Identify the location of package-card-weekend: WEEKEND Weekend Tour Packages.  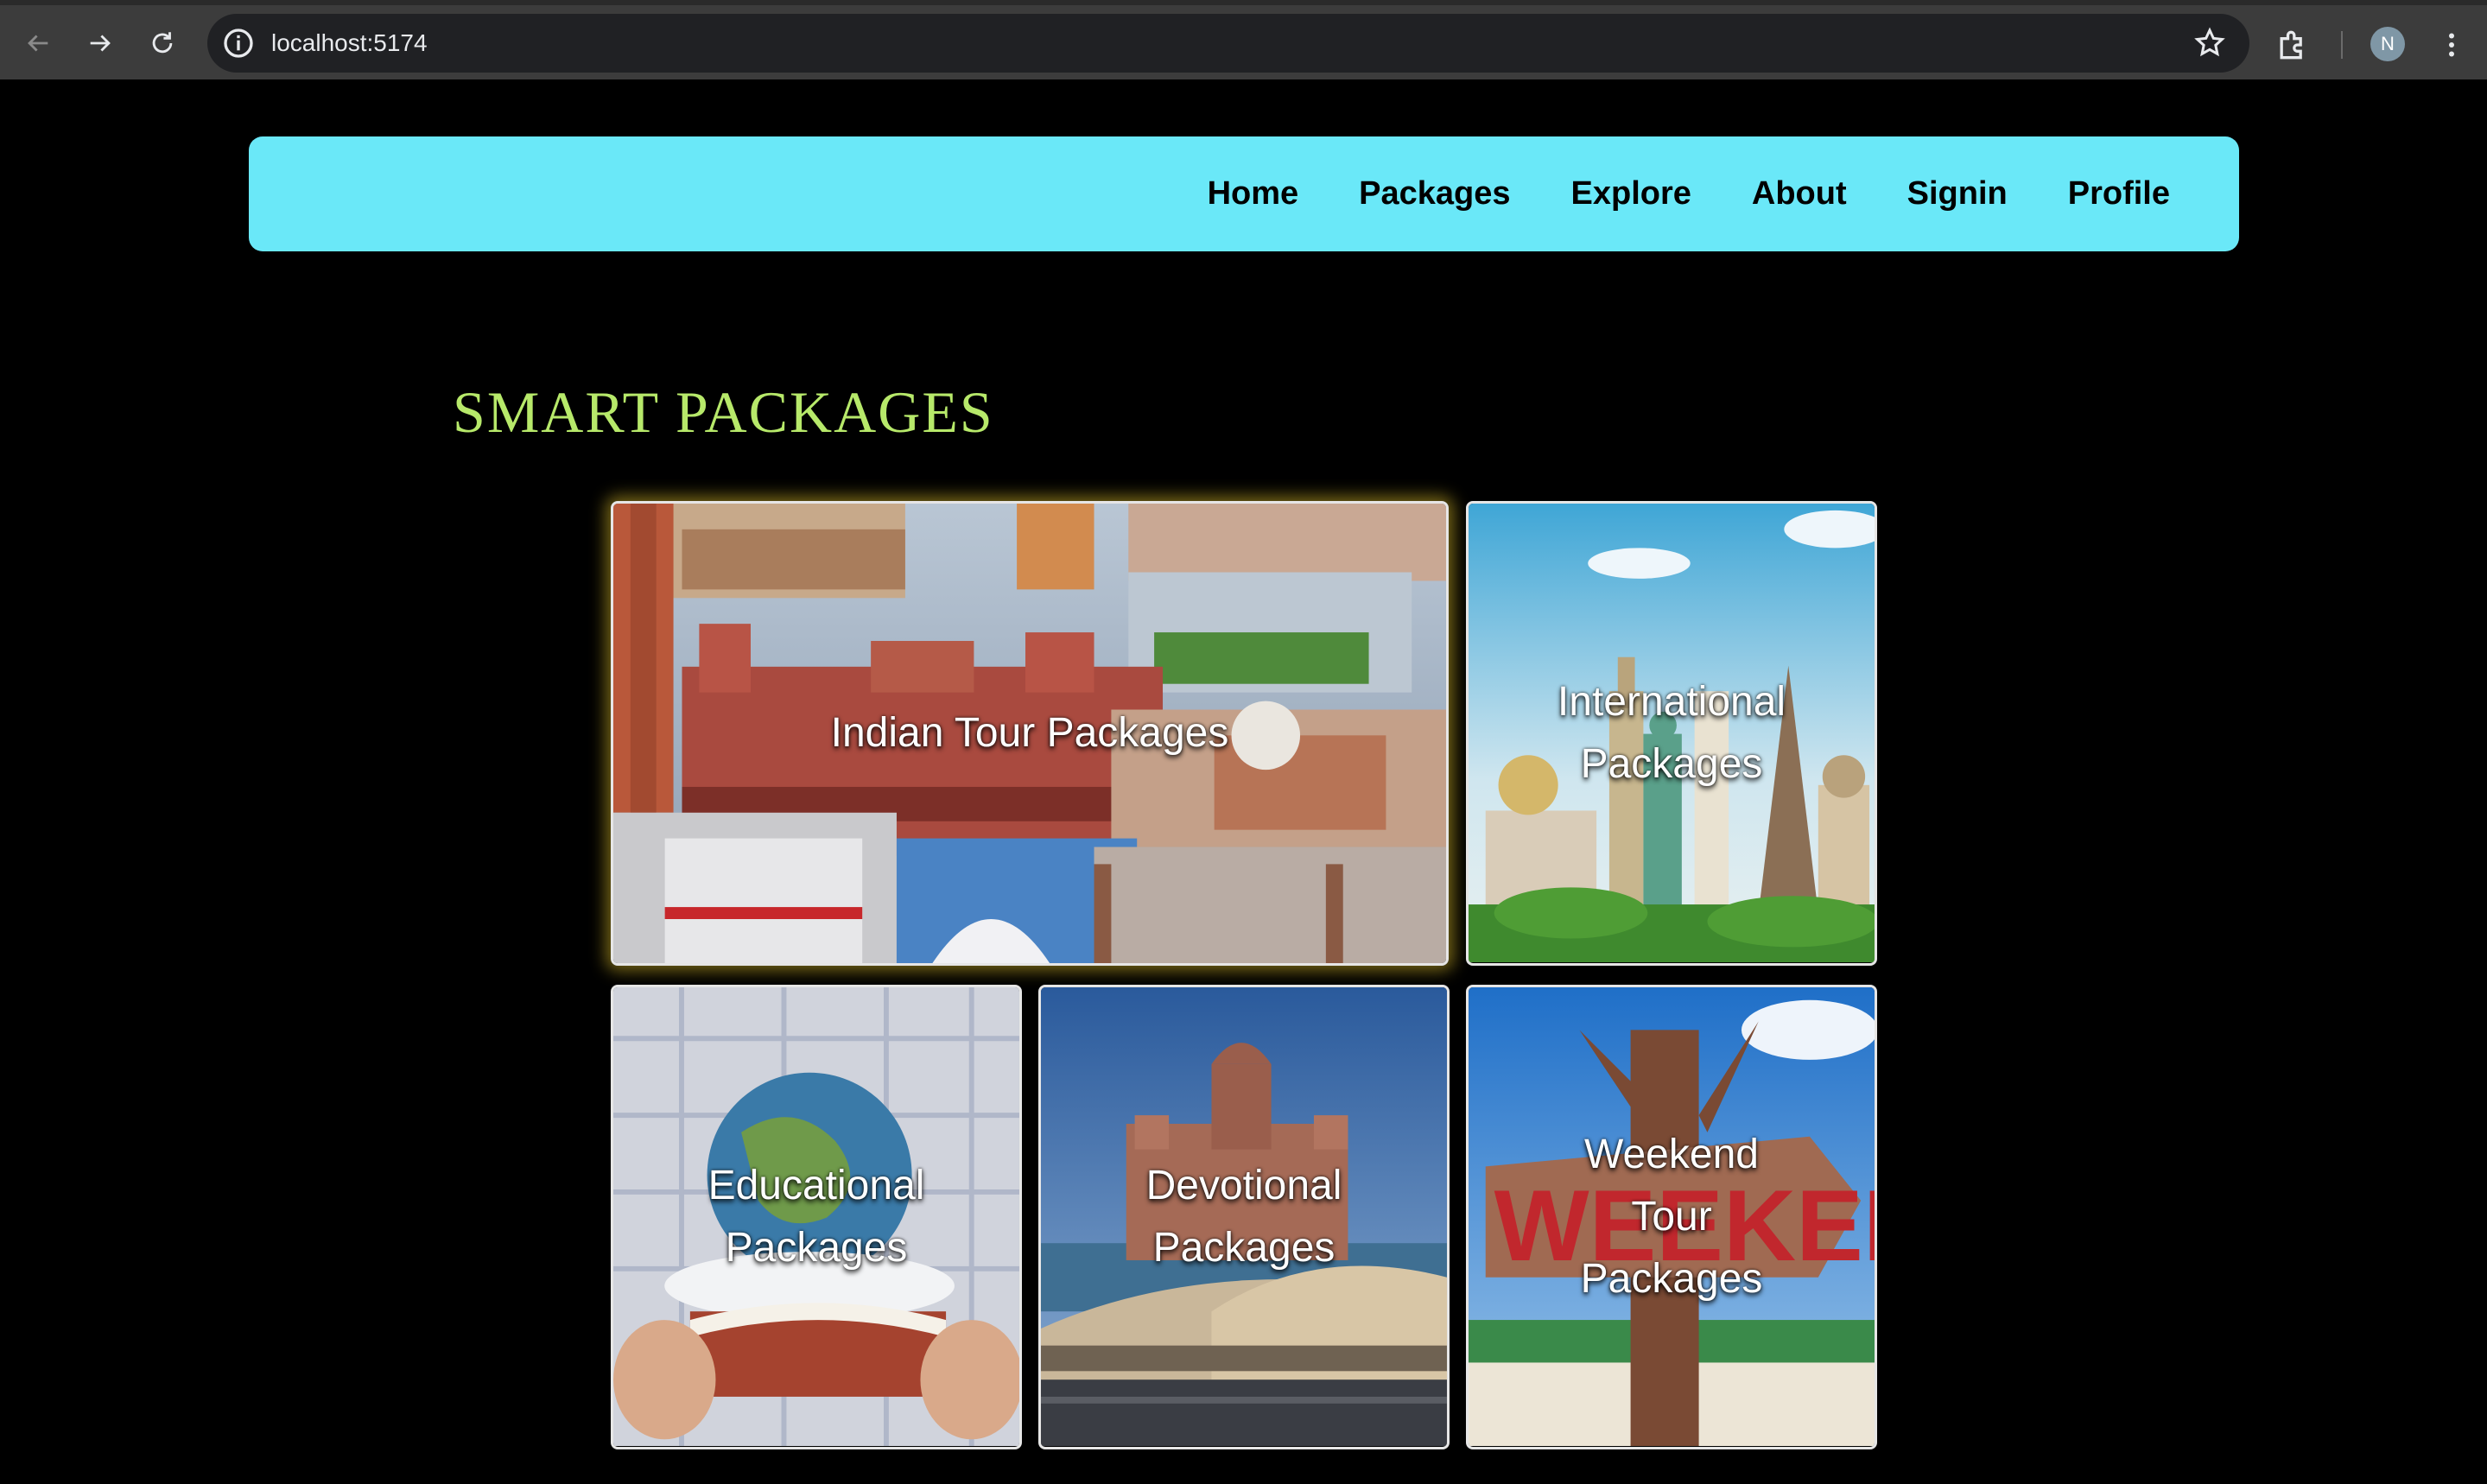
(1671, 1217).